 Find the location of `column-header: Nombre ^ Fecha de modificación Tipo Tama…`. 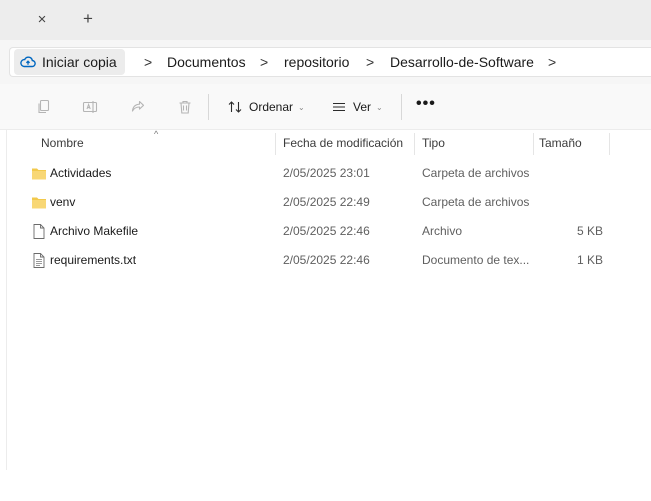

column-header: Nombre ^ Fecha de modificación Tipo Tama… is located at coordinates (328, 143).